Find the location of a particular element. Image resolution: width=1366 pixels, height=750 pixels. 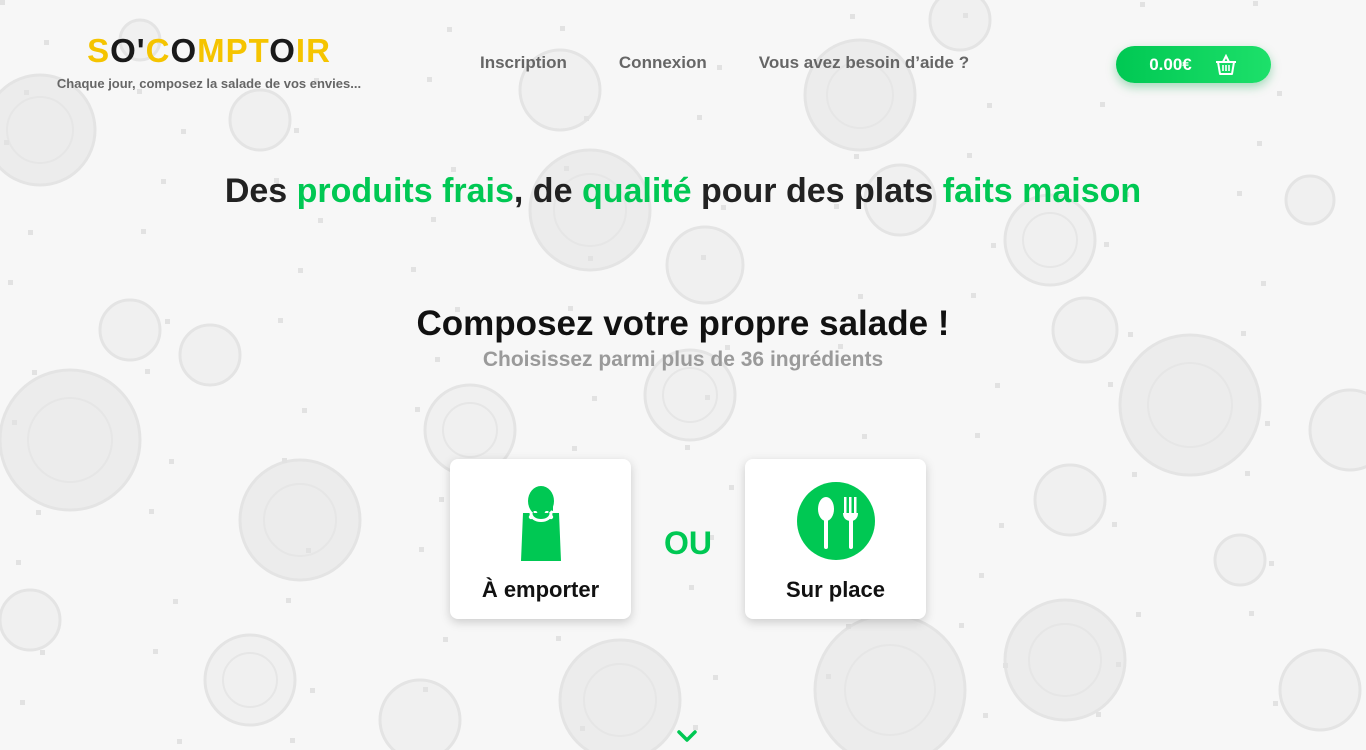

logo-letter: M is located at coordinates (211, 50).